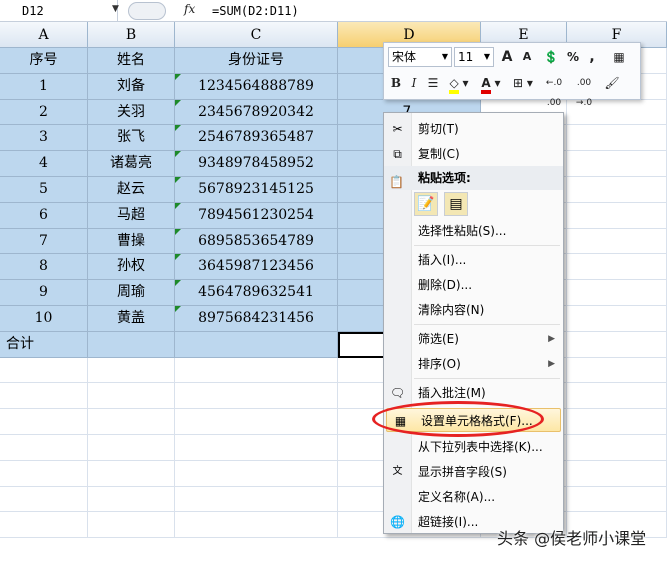 This screenshot has width=667, height=561. I want to click on table-cell: 9348978458952, so click(256, 164).